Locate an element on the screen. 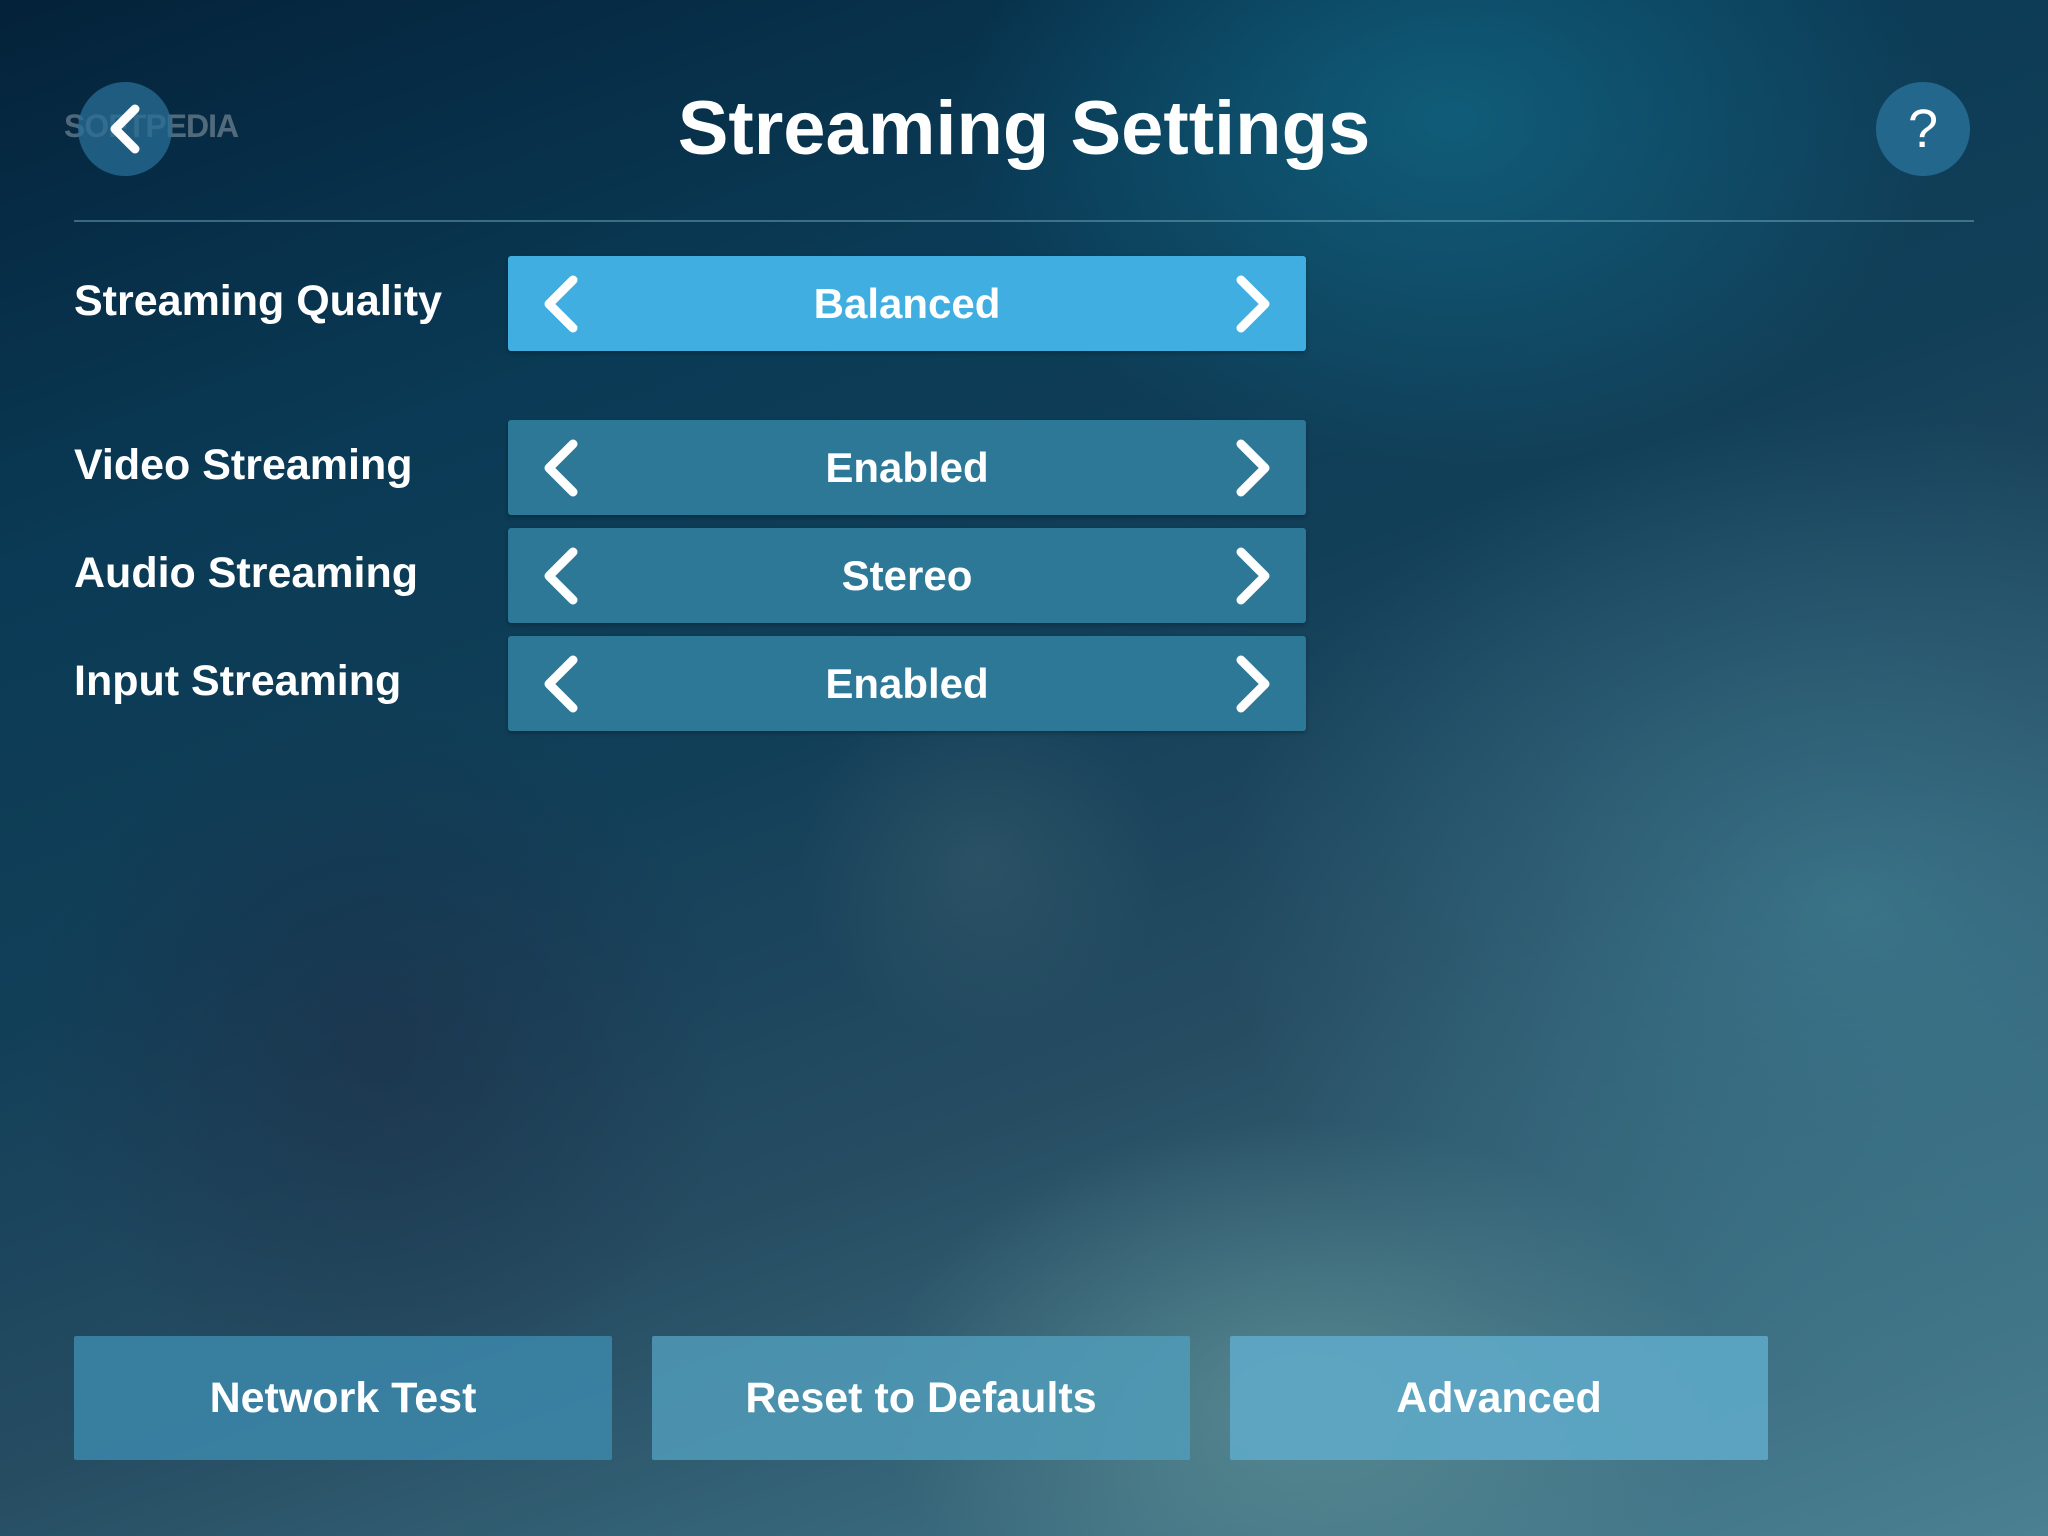  input-streaming-value: Enabled is located at coordinates (907, 683).